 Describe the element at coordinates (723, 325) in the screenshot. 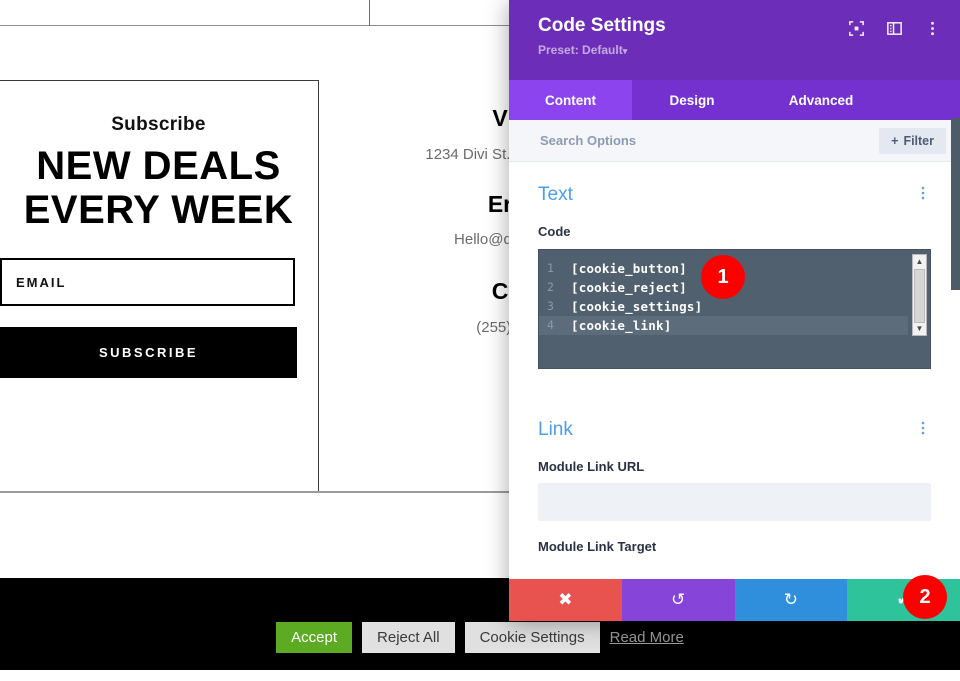

I see `code-line-active: 4 [cookie_link]` at that location.